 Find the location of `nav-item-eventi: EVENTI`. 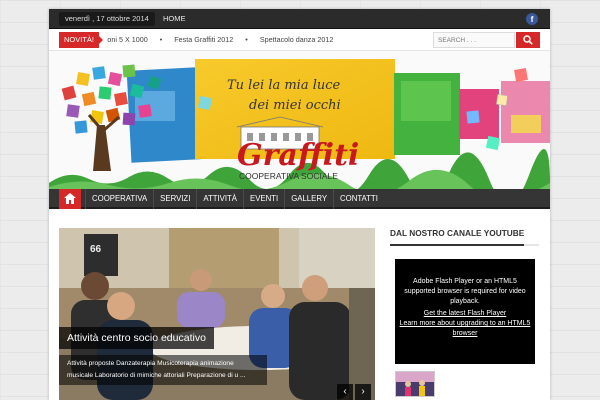

nav-item-eventi: EVENTI is located at coordinates (263, 199).